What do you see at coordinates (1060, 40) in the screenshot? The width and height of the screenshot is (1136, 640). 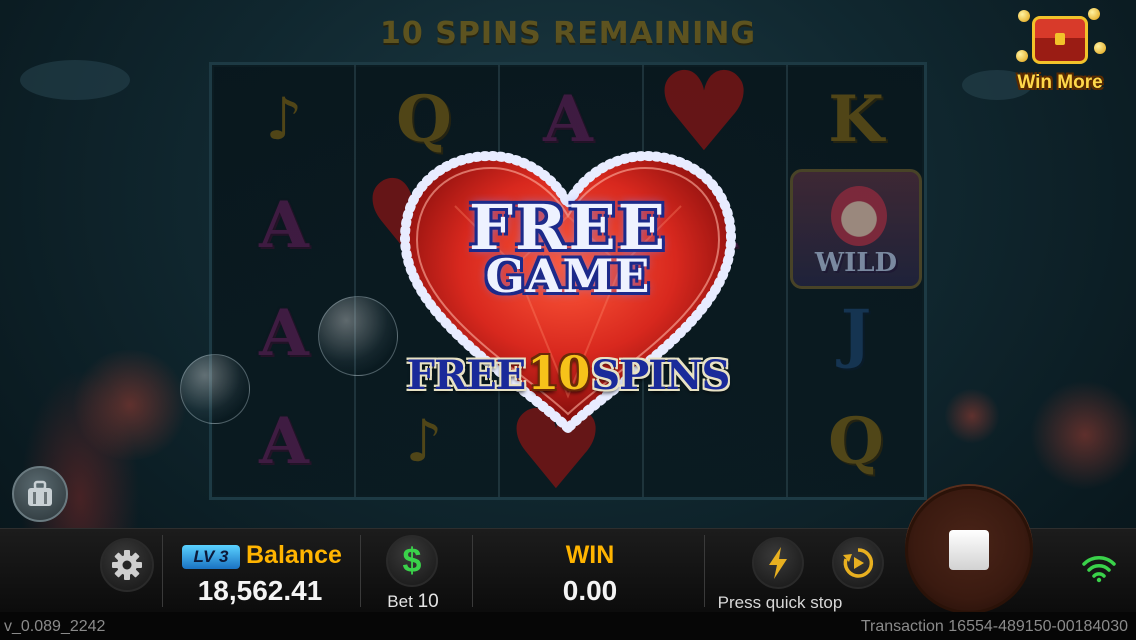 I see `treasure-chest-icon` at bounding box center [1060, 40].